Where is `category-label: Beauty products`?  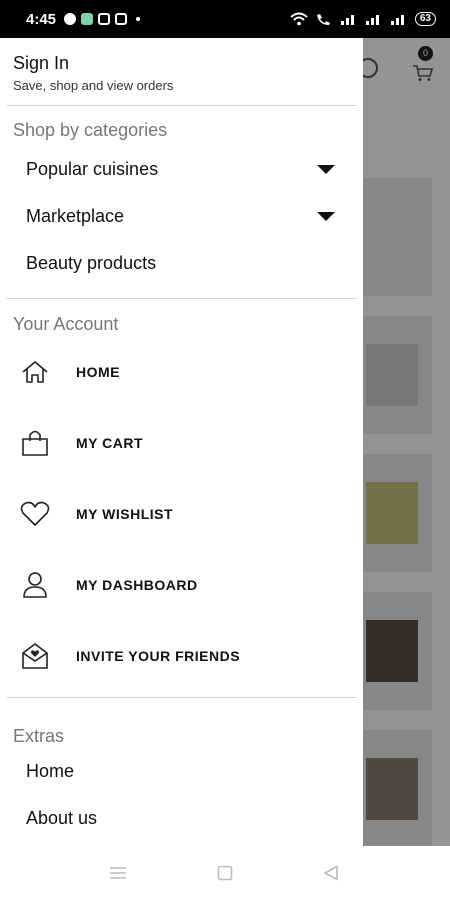 category-label: Beauty products is located at coordinates (91, 263).